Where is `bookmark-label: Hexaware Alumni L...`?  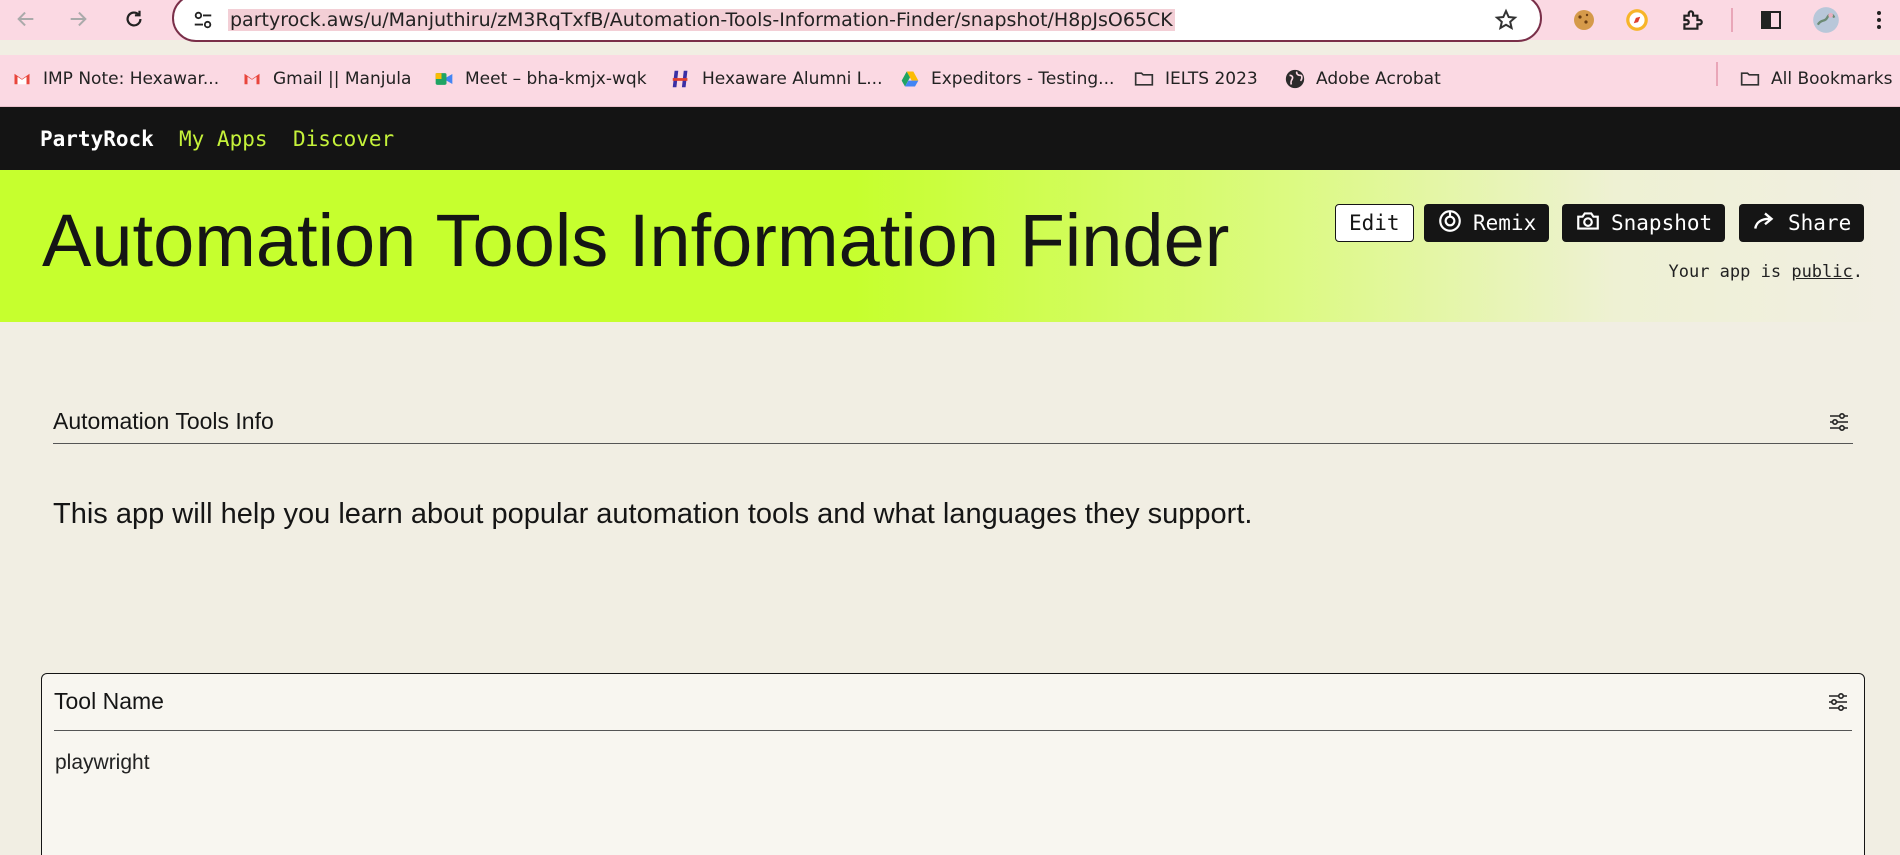
bookmark-label: Hexaware Alumni L... is located at coordinates (792, 79).